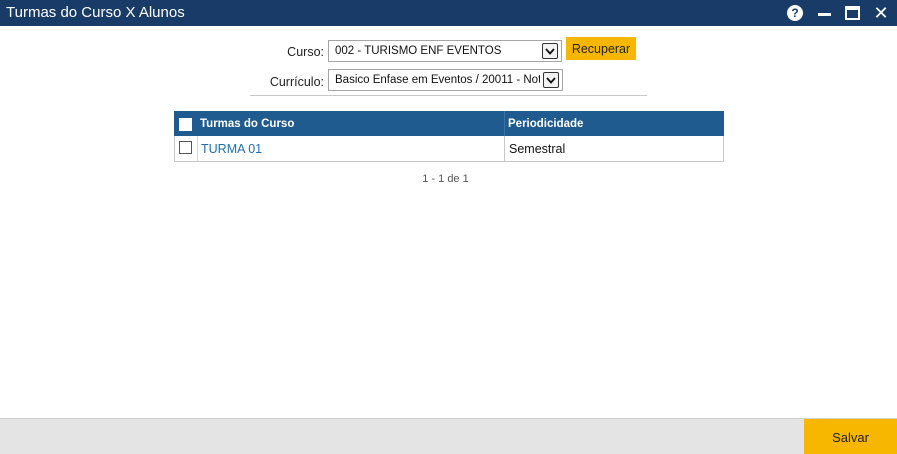 The width and height of the screenshot is (897, 454). What do you see at coordinates (545, 124) in the screenshot?
I see `column-header-periodicidade: Periodicidade` at bounding box center [545, 124].